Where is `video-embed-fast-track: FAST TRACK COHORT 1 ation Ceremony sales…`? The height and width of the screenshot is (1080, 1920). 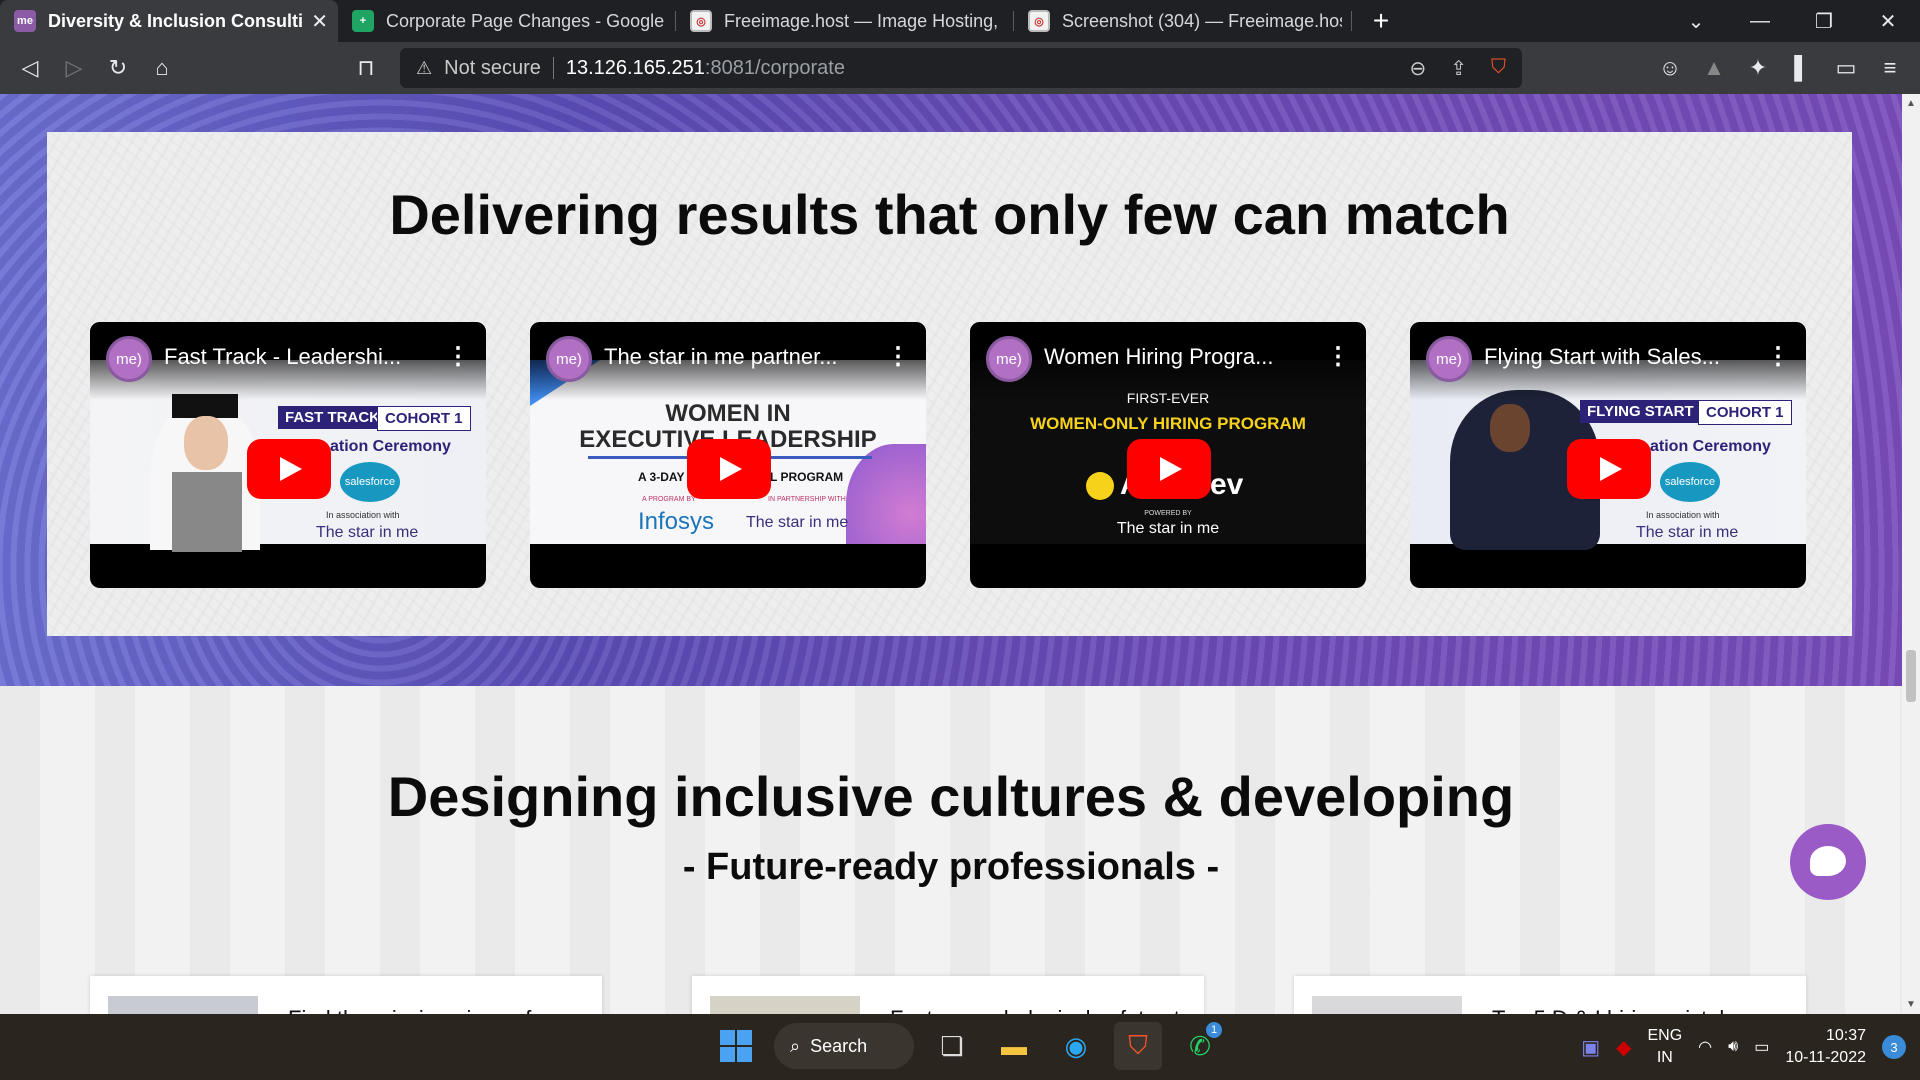
video-embed-fast-track: FAST TRACK COHORT 1 ation Ceremony sales… is located at coordinates (288, 455).